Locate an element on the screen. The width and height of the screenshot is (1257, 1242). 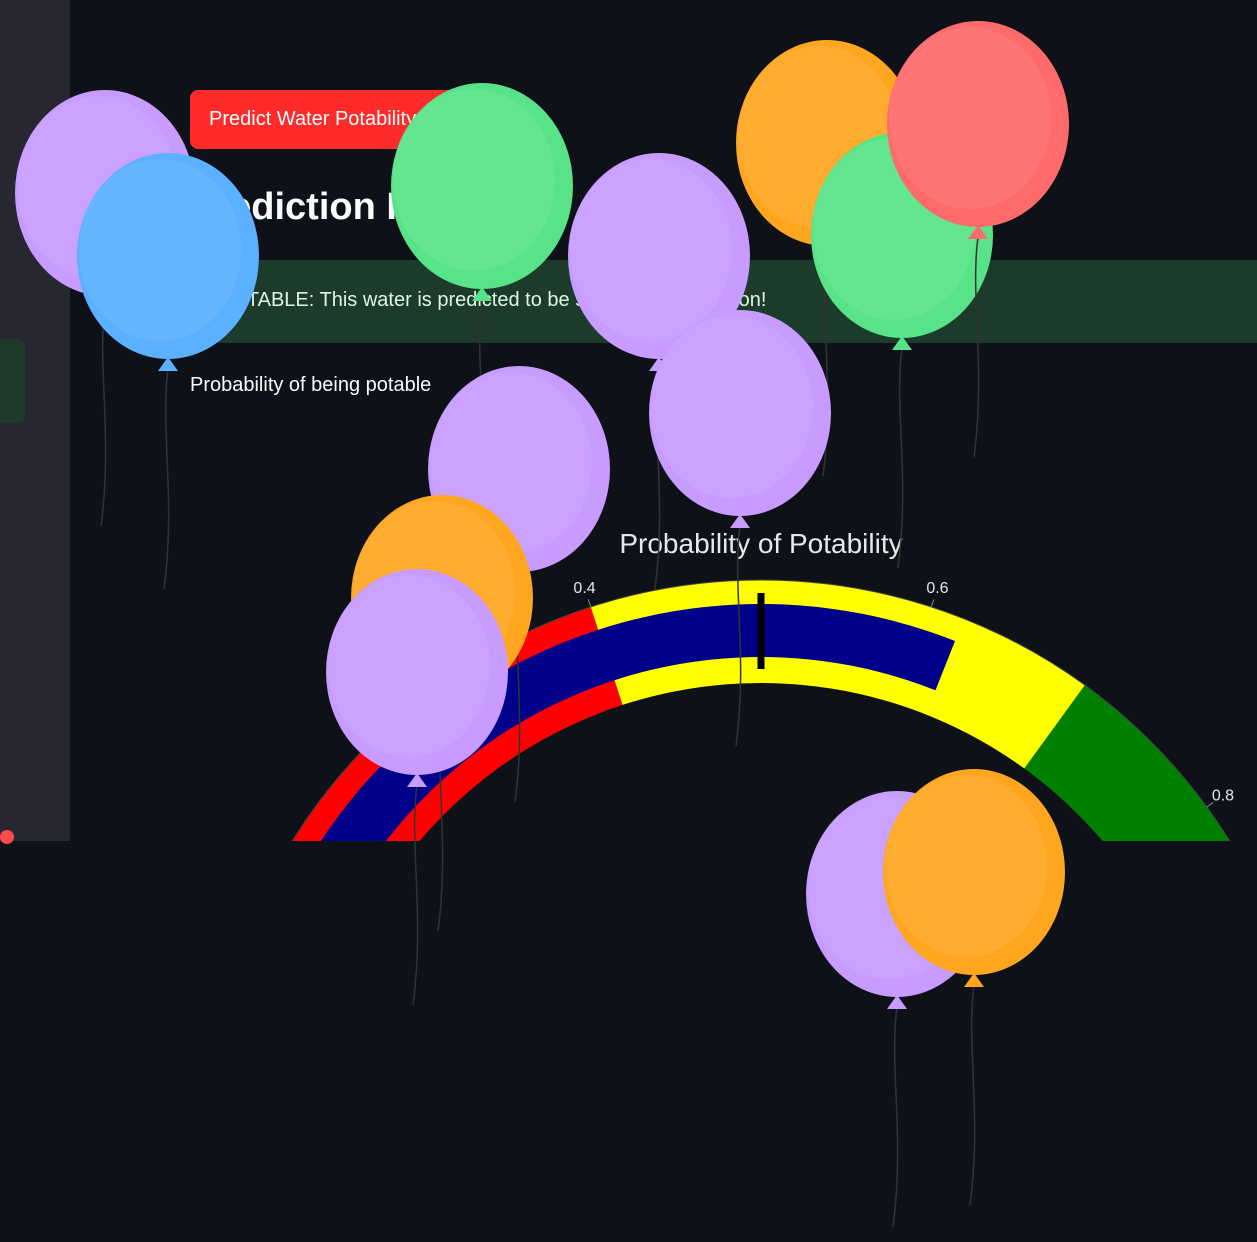
balloon-orange is located at coordinates (974, 994).